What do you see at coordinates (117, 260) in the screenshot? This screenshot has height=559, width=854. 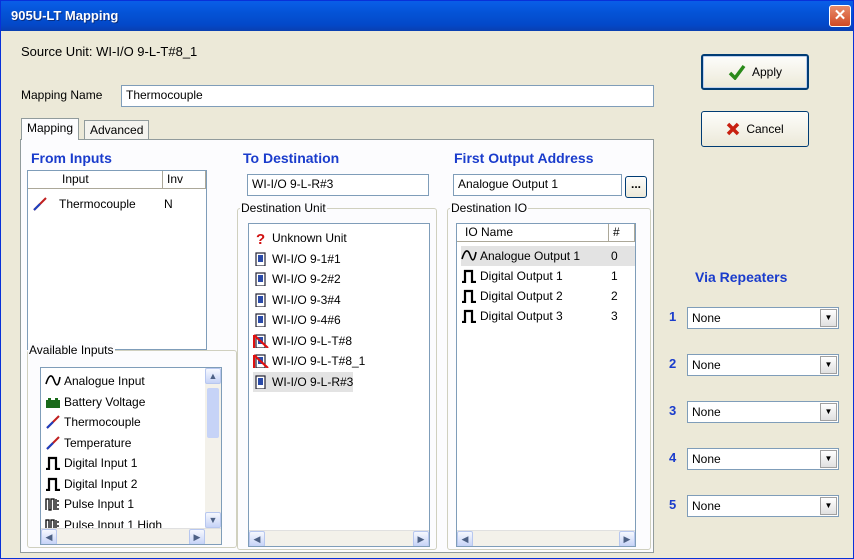 I see `from-inputs-list: Input Inv Thermocouple N` at bounding box center [117, 260].